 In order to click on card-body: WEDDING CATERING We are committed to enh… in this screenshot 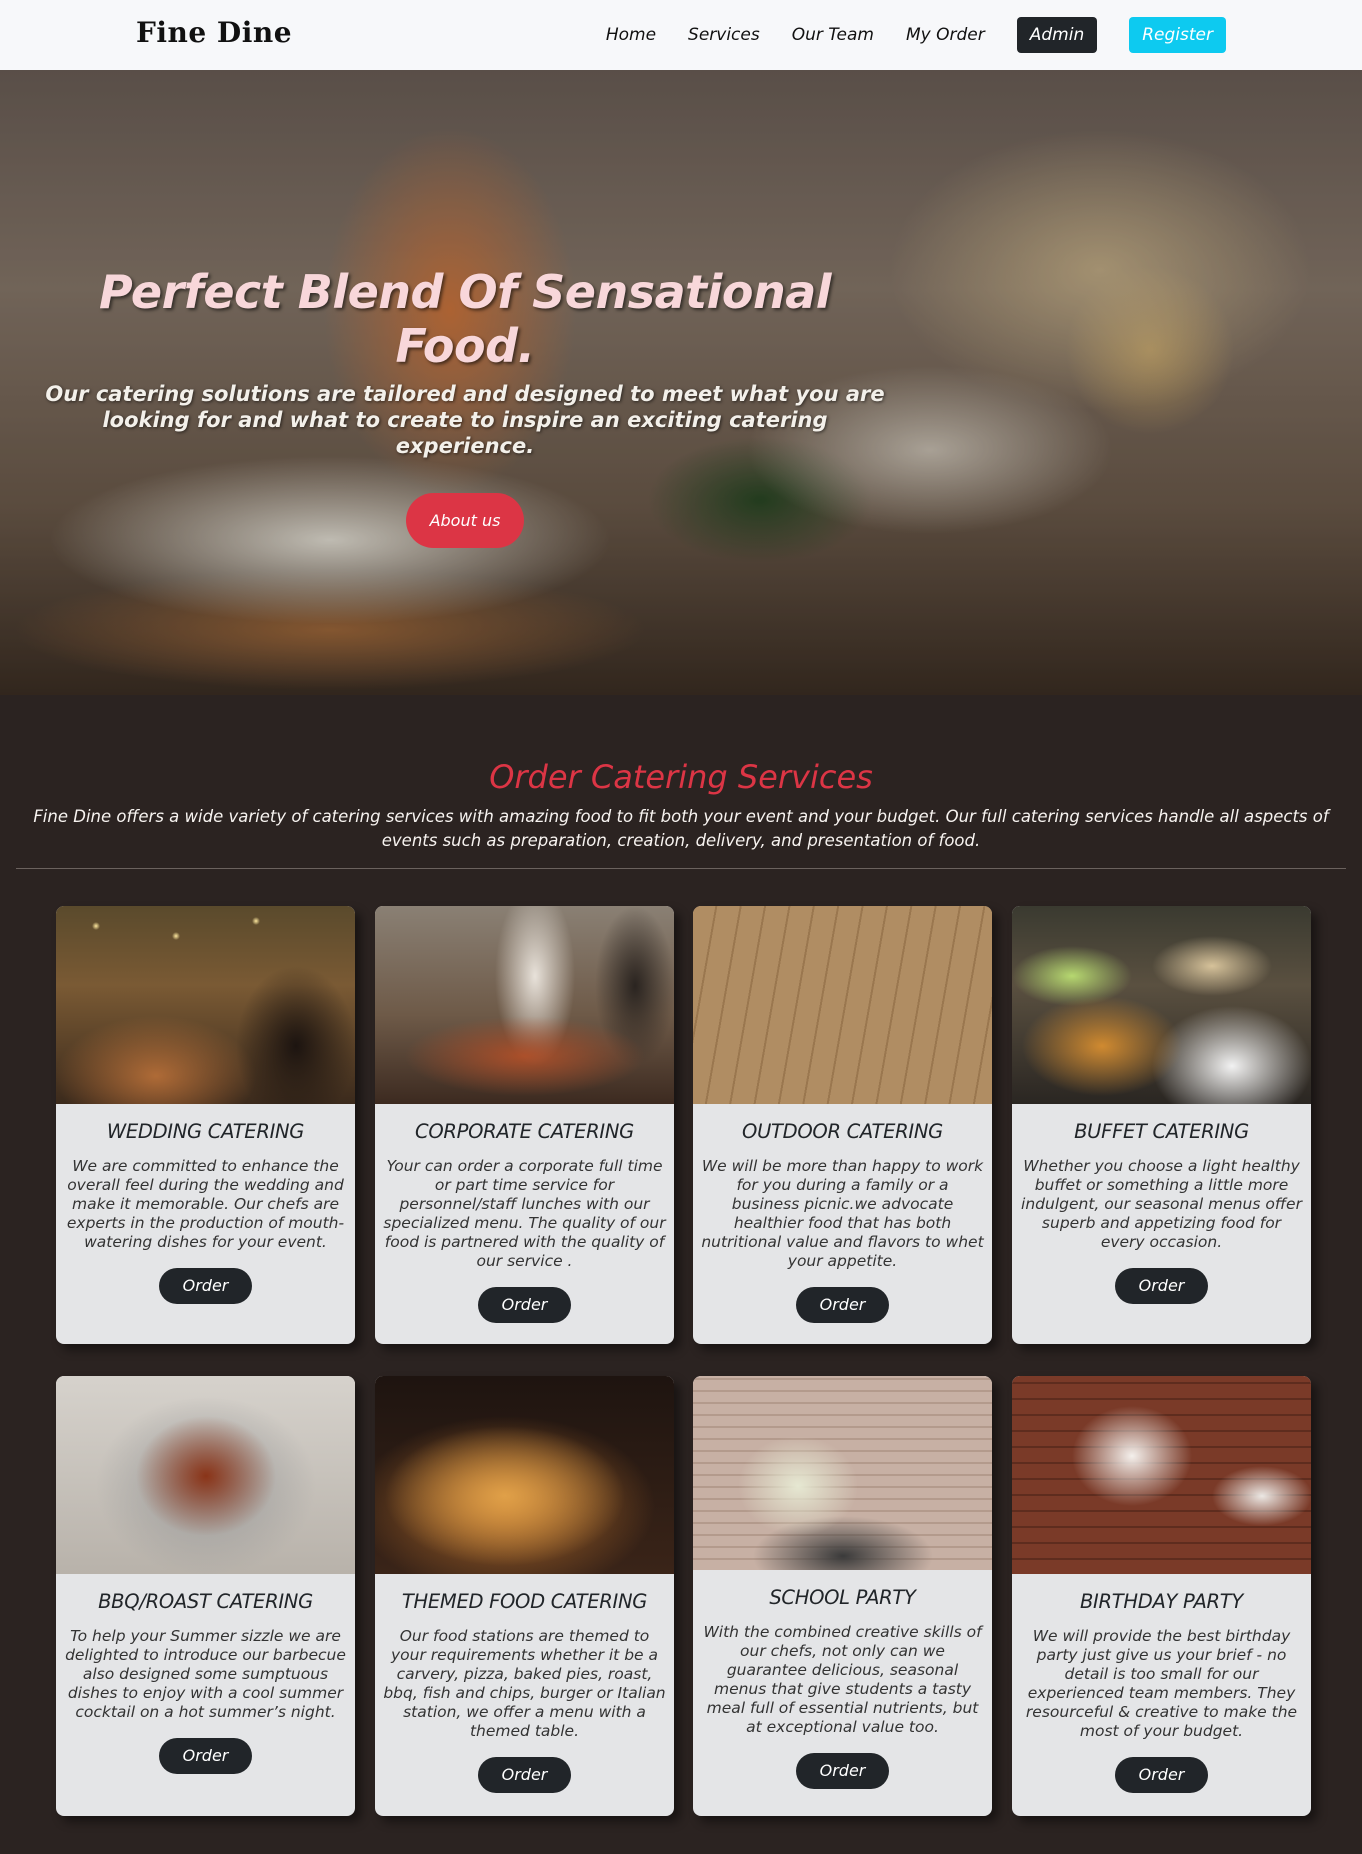, I will do `click(205, 1212)`.